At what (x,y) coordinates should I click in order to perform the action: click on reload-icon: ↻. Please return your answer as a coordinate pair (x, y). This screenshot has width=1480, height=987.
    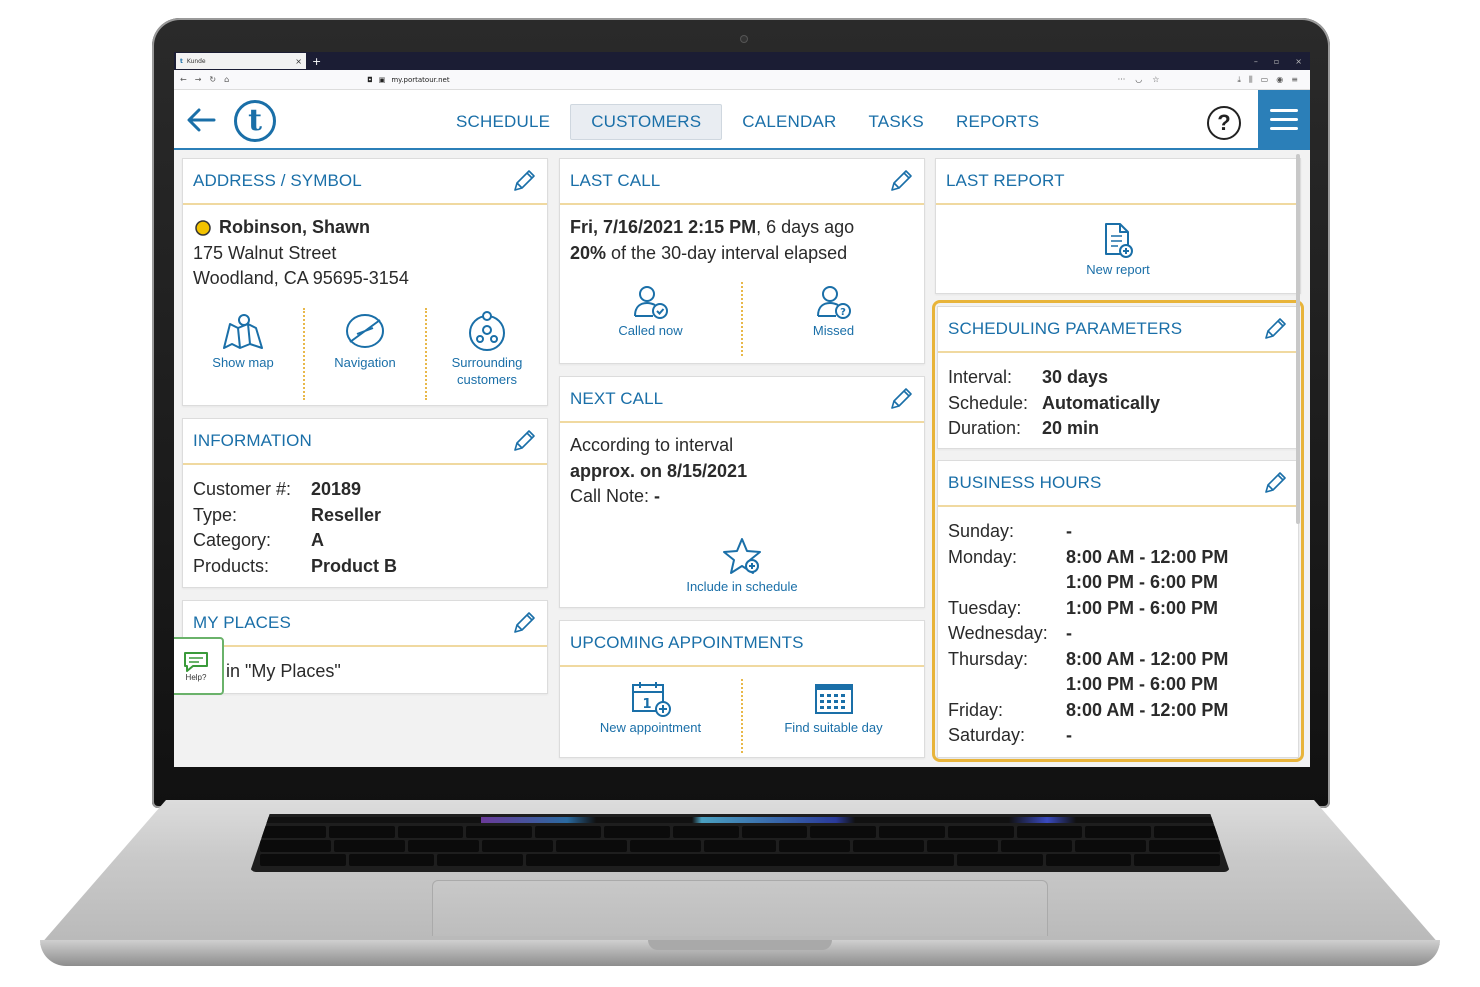
    Looking at the image, I should click on (212, 79).